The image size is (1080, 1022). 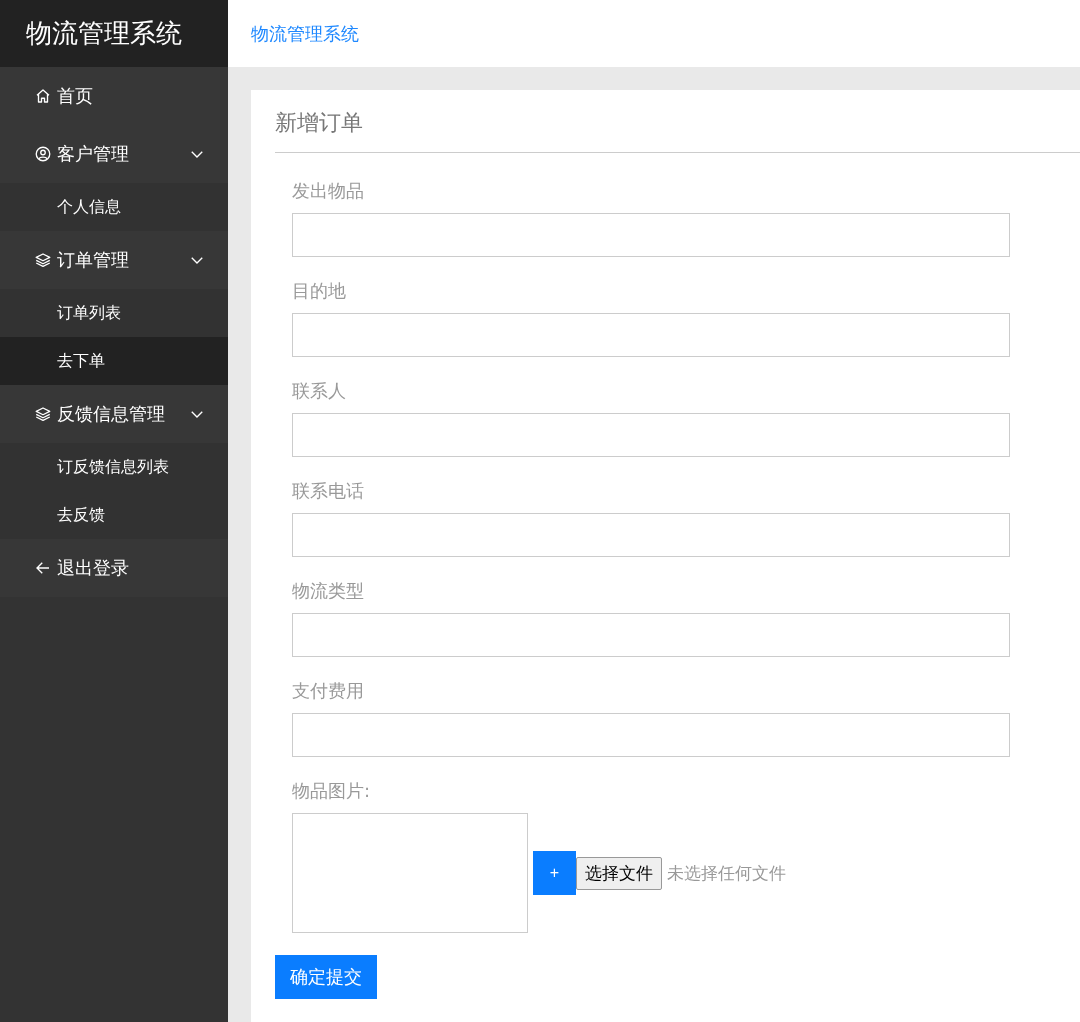 What do you see at coordinates (305, 33) in the screenshot?
I see `breadcrumb-link: 物流管理系统` at bounding box center [305, 33].